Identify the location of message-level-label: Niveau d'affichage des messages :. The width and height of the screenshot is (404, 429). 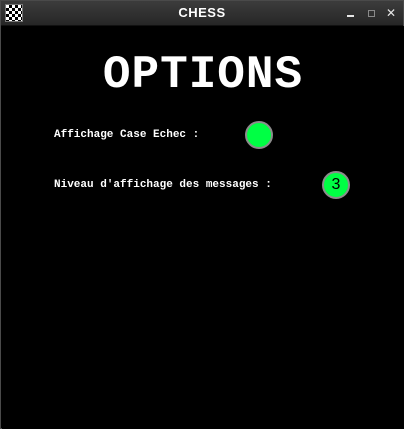
(163, 185).